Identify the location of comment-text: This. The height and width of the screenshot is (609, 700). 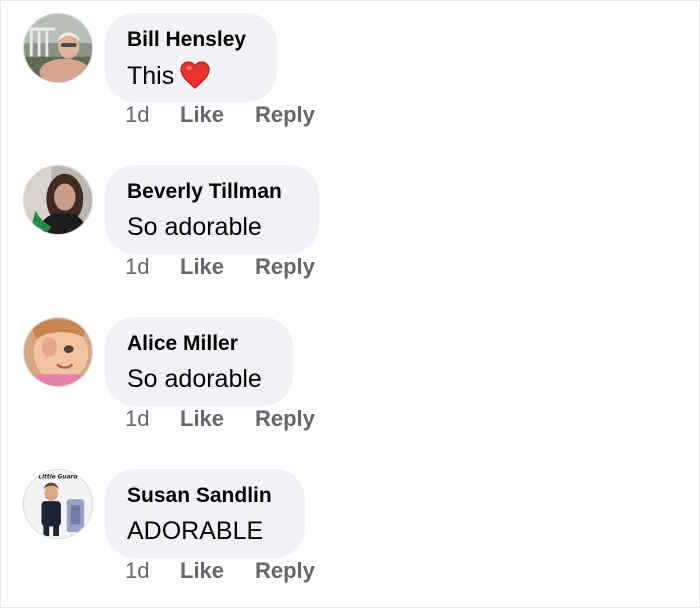
(168, 78).